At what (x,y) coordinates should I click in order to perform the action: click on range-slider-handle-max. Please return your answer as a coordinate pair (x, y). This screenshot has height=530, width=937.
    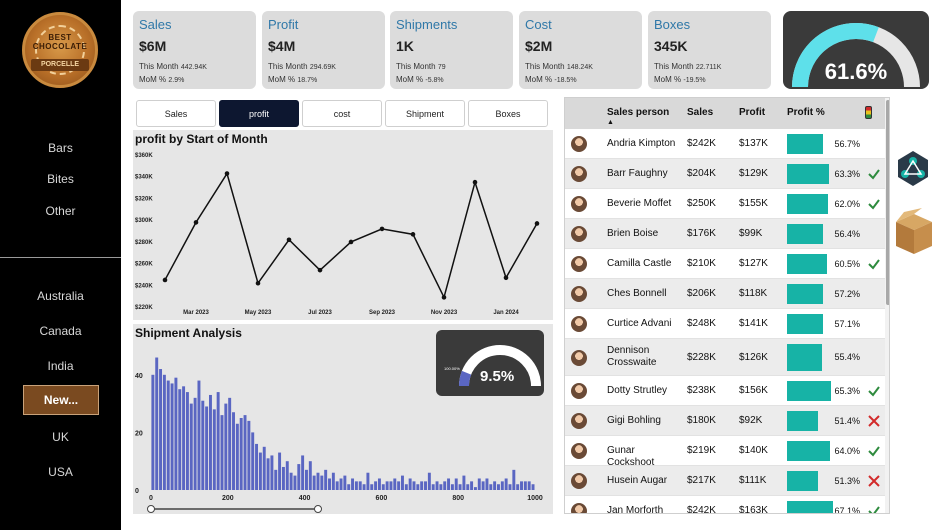
    Looking at the image, I should click on (318, 509).